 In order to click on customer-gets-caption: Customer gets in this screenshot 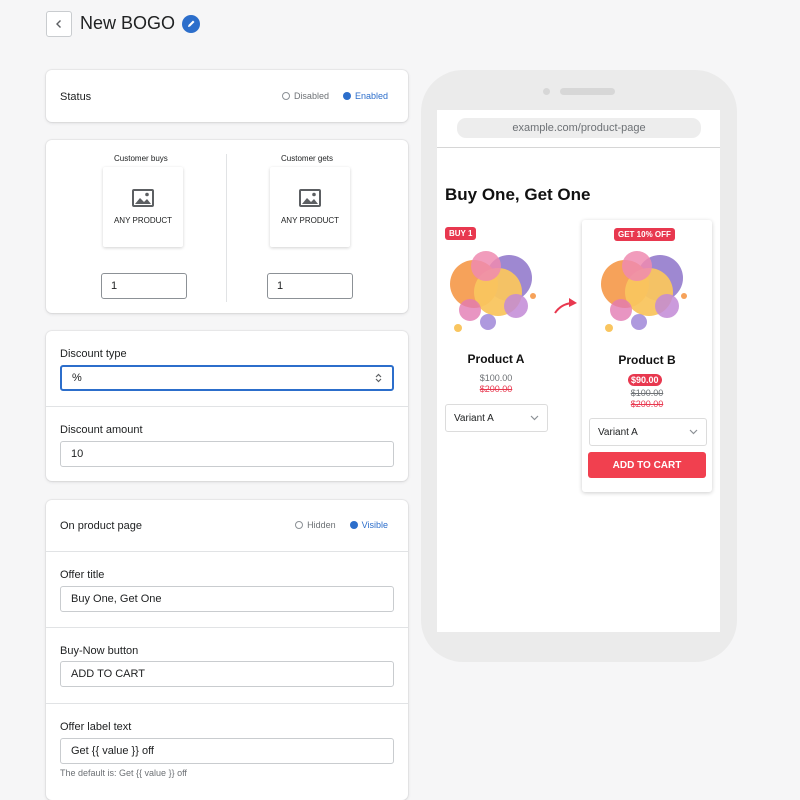, I will do `click(307, 158)`.